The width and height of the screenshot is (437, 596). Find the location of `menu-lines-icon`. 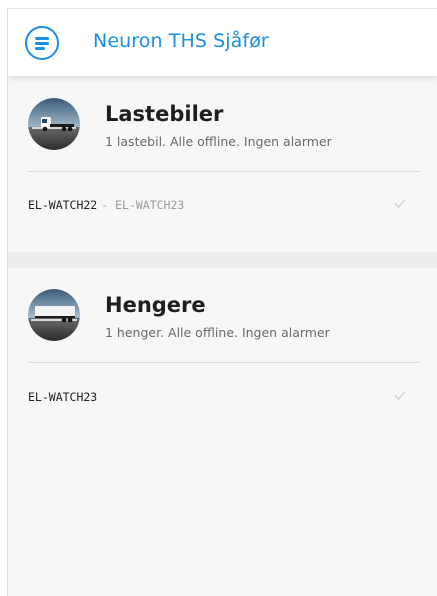

menu-lines-icon is located at coordinates (42, 43).